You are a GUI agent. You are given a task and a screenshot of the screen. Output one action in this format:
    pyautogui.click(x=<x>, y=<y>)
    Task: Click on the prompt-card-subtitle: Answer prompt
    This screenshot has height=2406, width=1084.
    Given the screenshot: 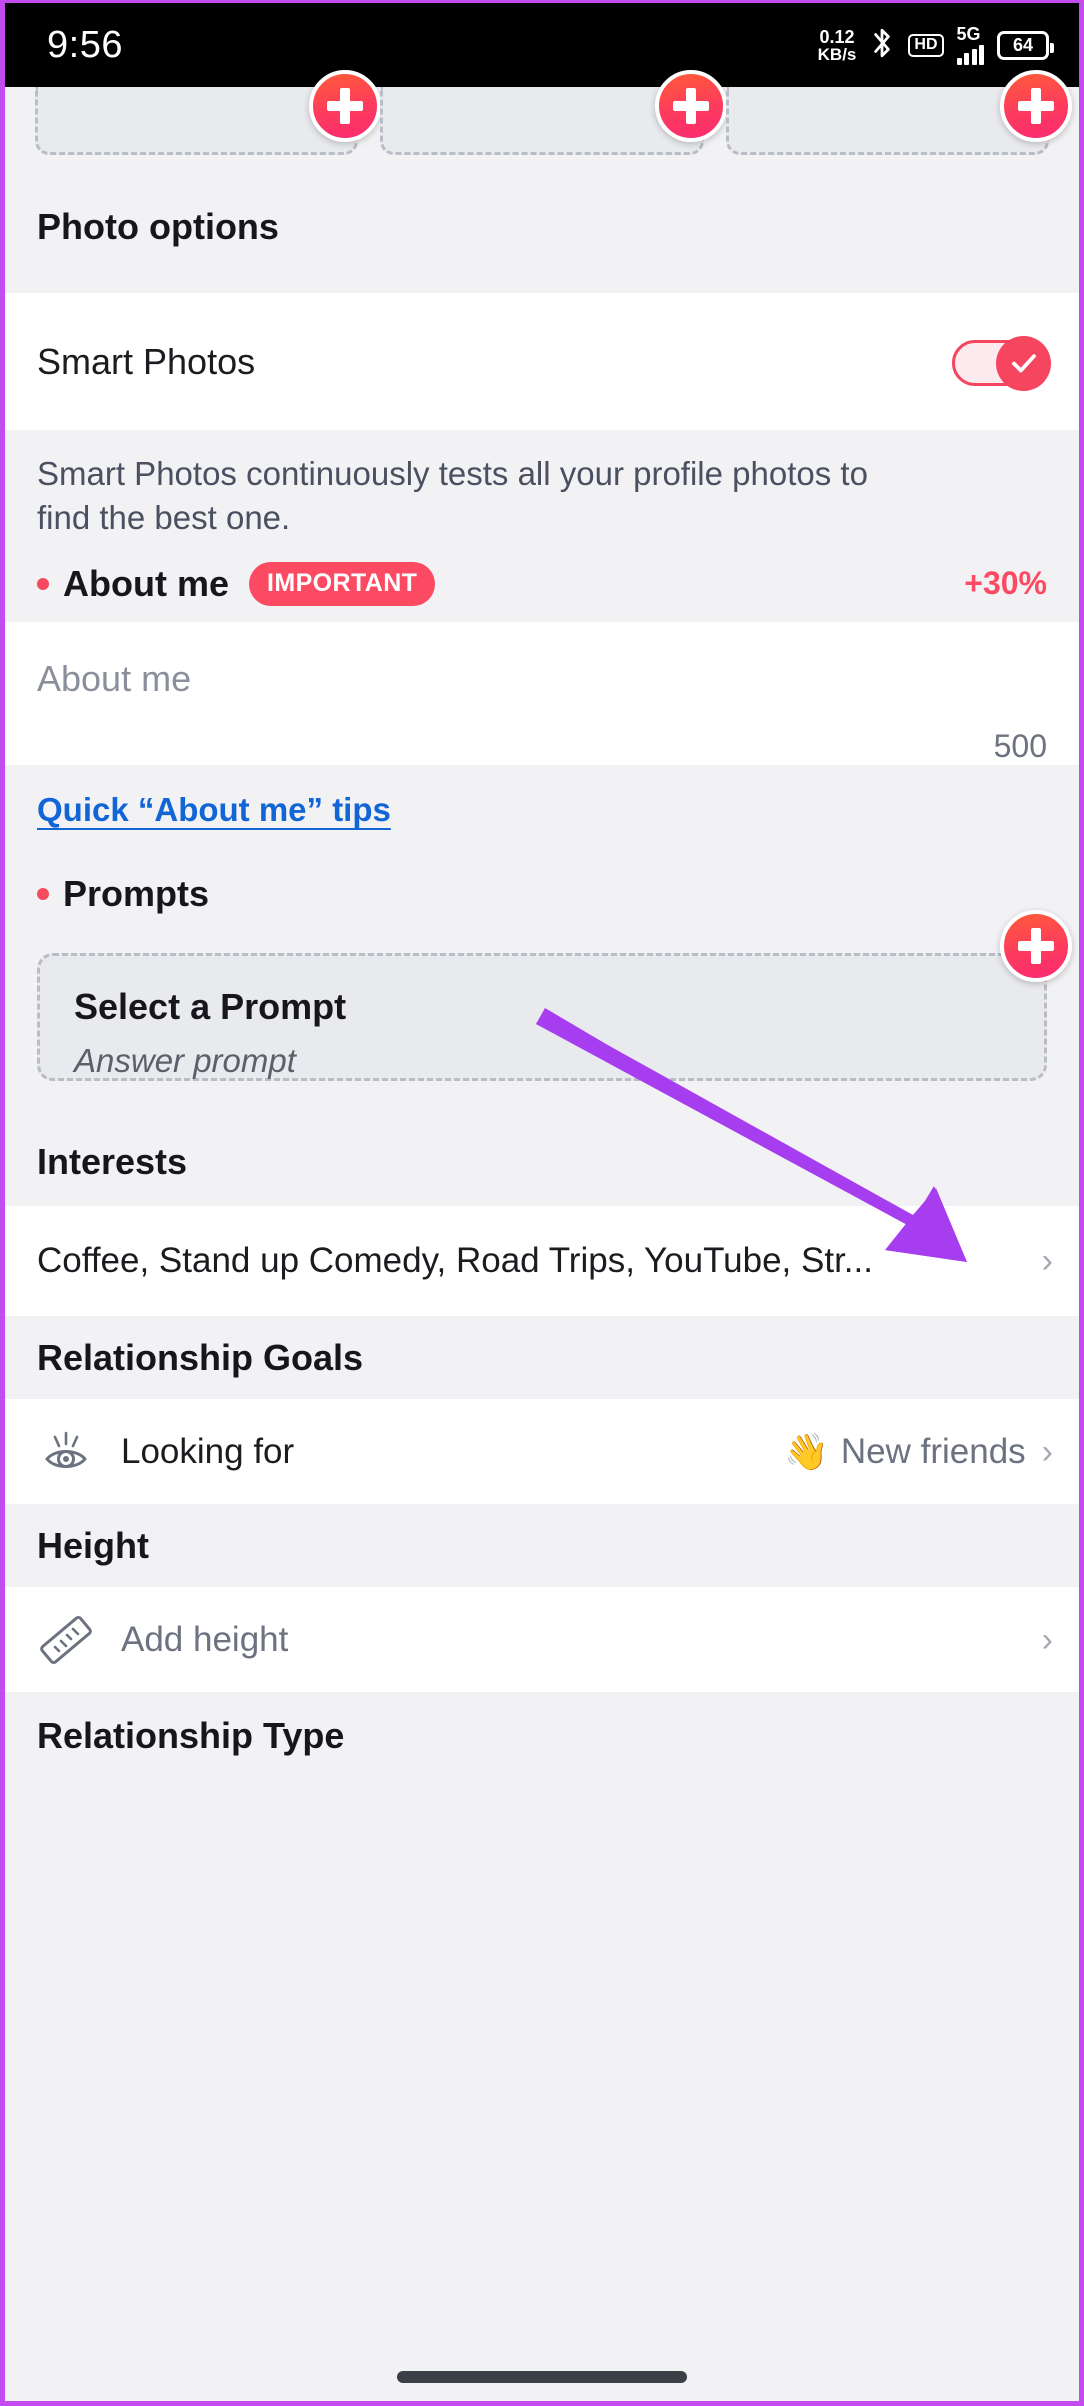 What is the action you would take?
    pyautogui.click(x=185, y=1060)
    